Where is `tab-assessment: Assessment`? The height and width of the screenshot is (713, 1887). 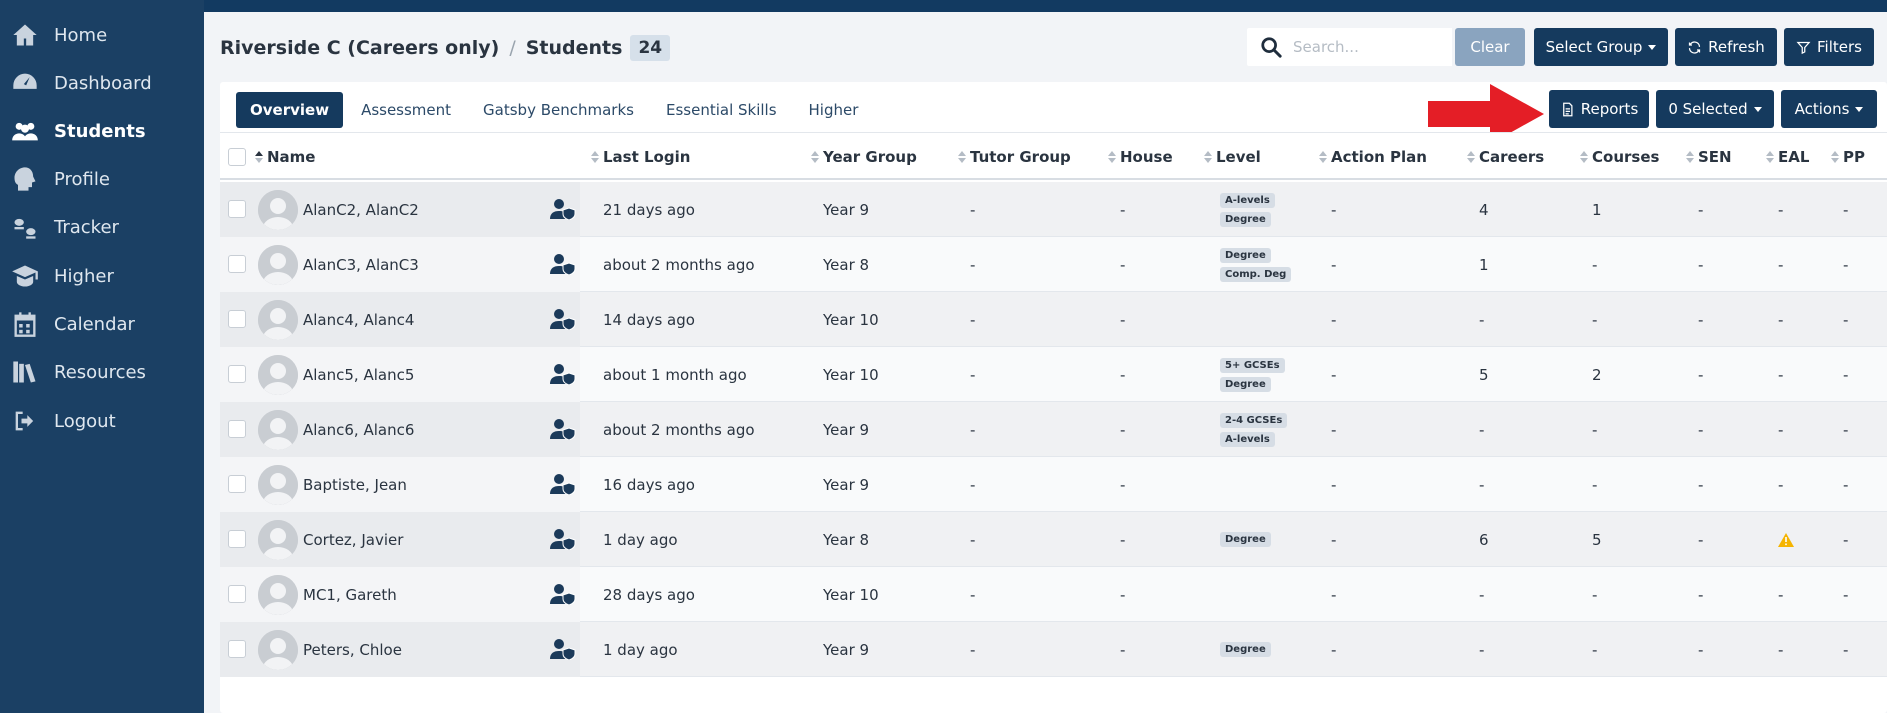
tab-assessment: Assessment is located at coordinates (406, 110).